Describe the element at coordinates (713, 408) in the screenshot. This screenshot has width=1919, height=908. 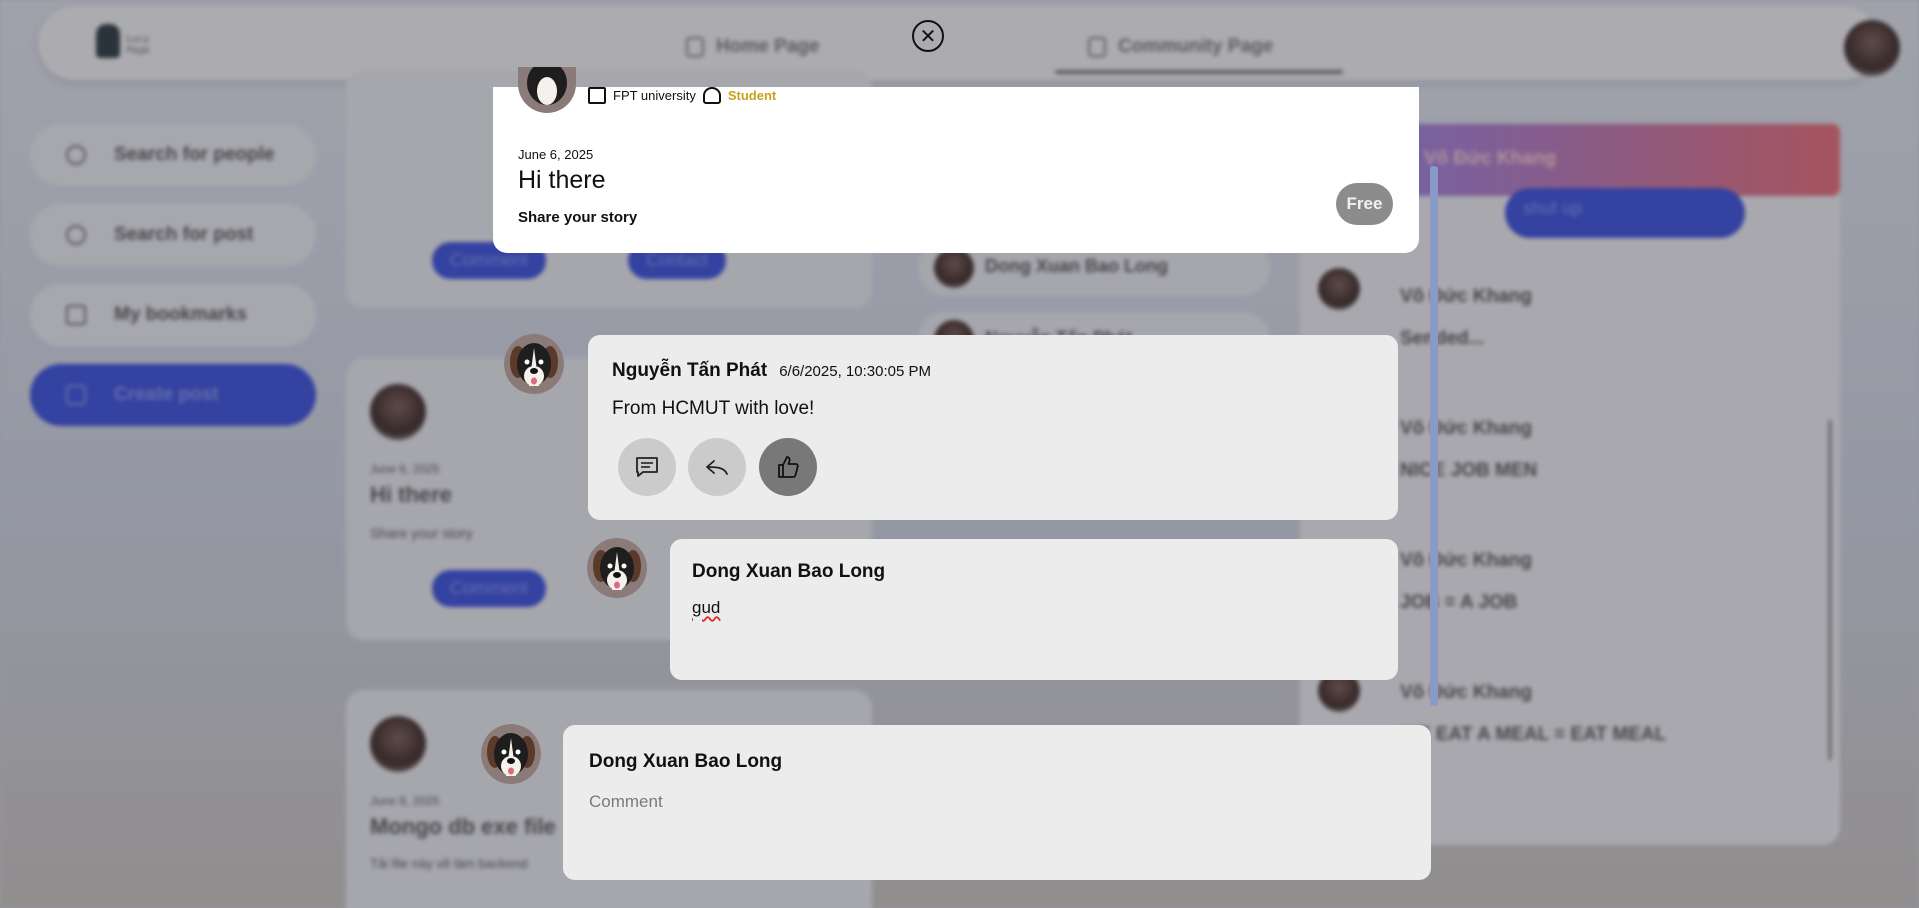
I see `comment-text: From HCMUT with love!` at that location.